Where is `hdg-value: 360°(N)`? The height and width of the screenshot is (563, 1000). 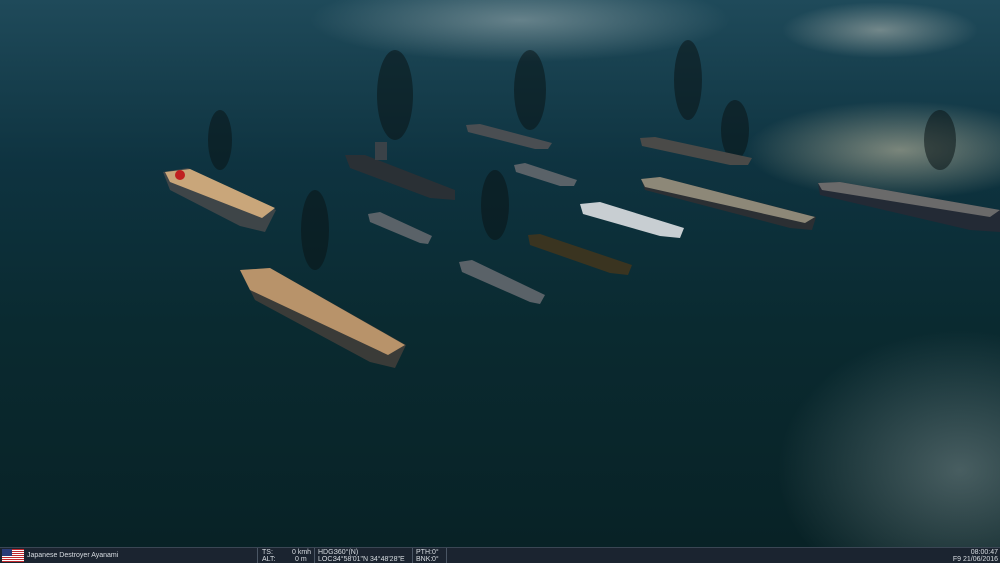 hdg-value: 360°(N) is located at coordinates (346, 552).